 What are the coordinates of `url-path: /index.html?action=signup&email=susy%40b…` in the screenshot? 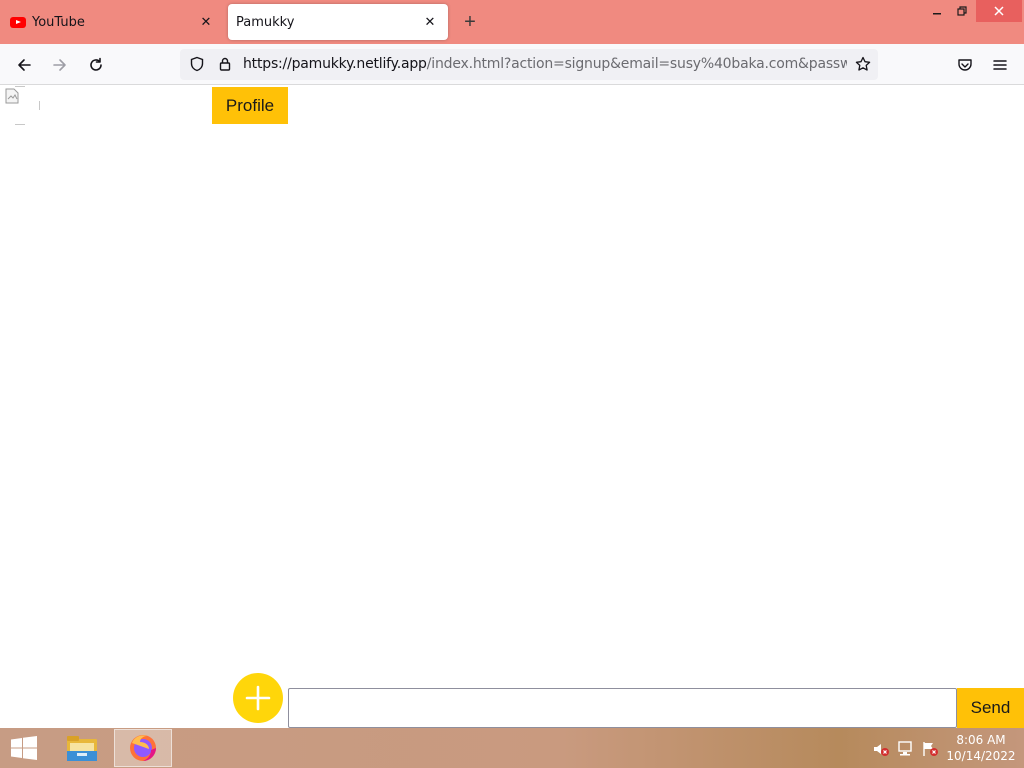 It's located at (636, 64).